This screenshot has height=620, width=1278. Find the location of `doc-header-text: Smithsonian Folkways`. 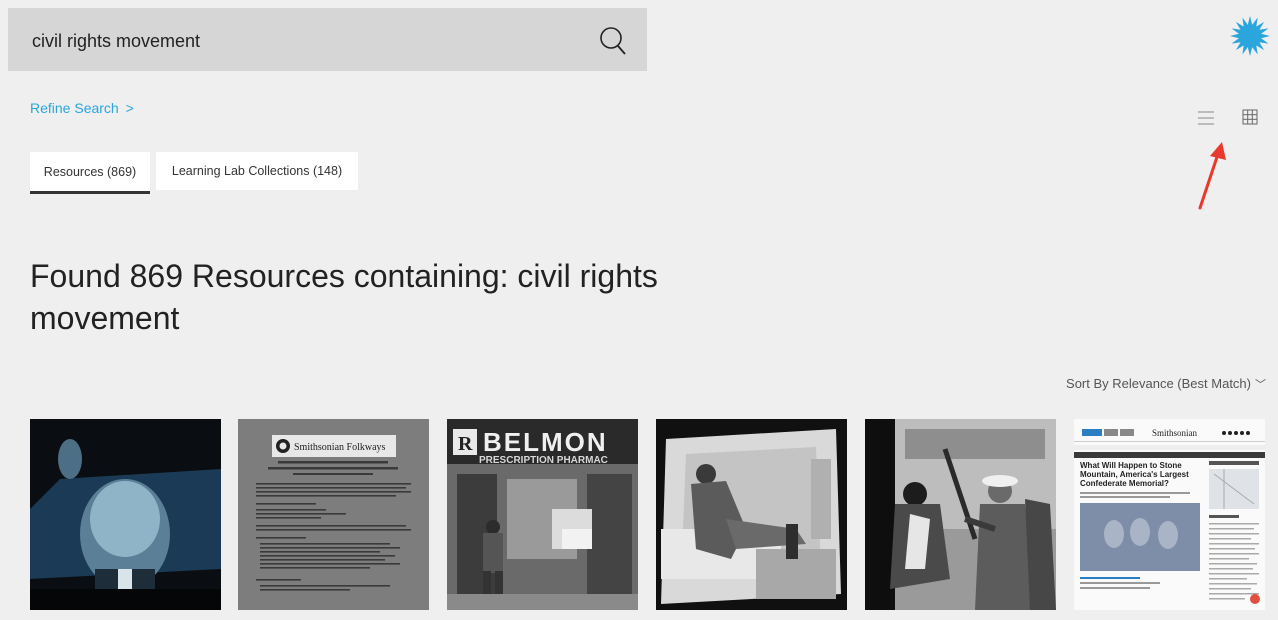

doc-header-text: Smithsonian Folkways is located at coordinates (340, 447).